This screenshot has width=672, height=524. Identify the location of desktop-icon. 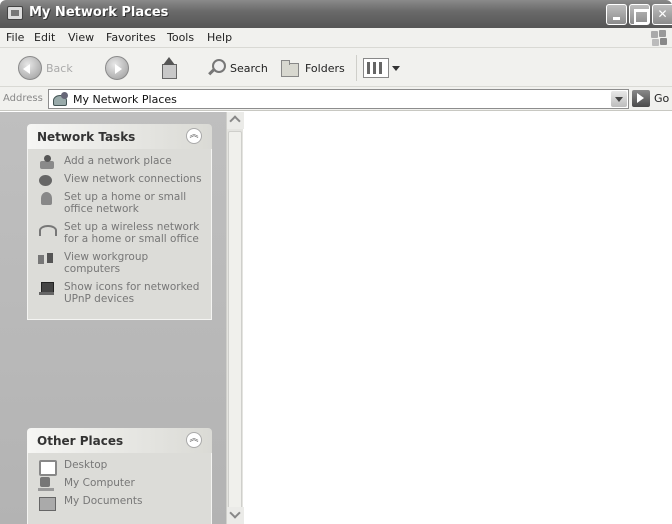
(47, 467).